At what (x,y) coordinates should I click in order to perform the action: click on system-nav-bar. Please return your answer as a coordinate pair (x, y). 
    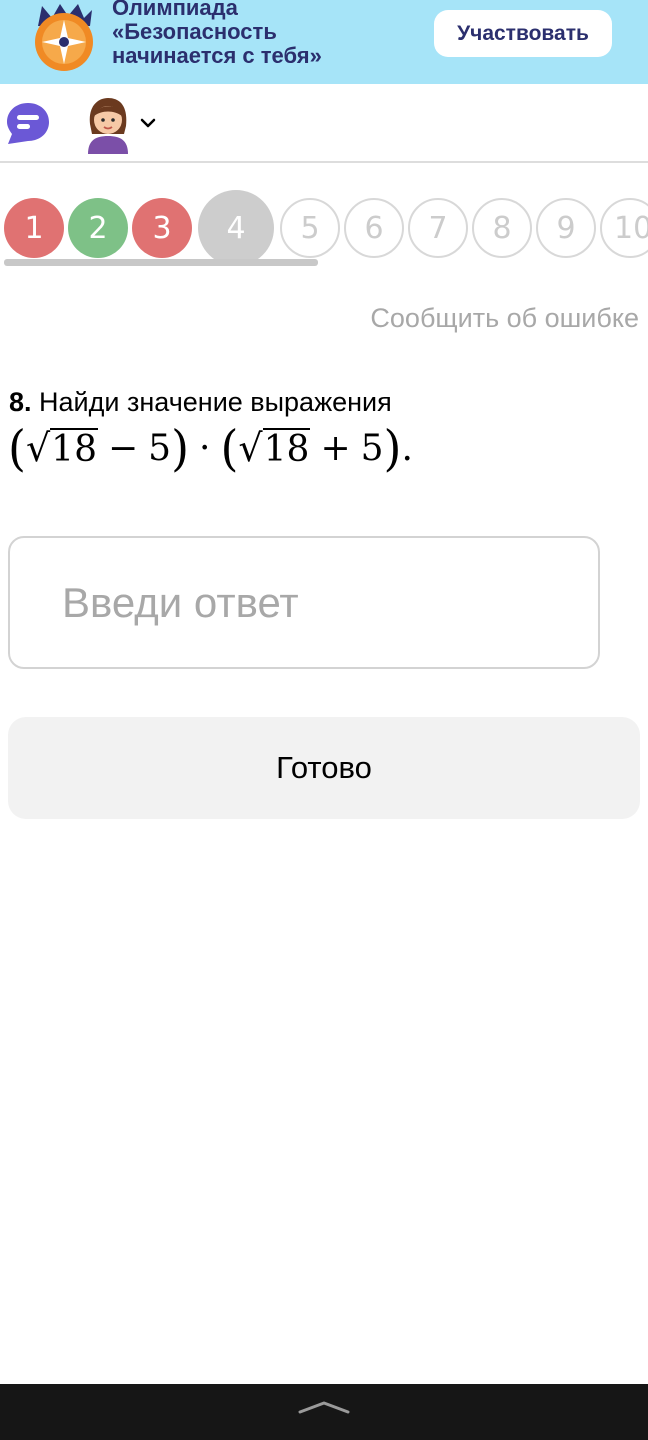
    Looking at the image, I should click on (324, 1412).